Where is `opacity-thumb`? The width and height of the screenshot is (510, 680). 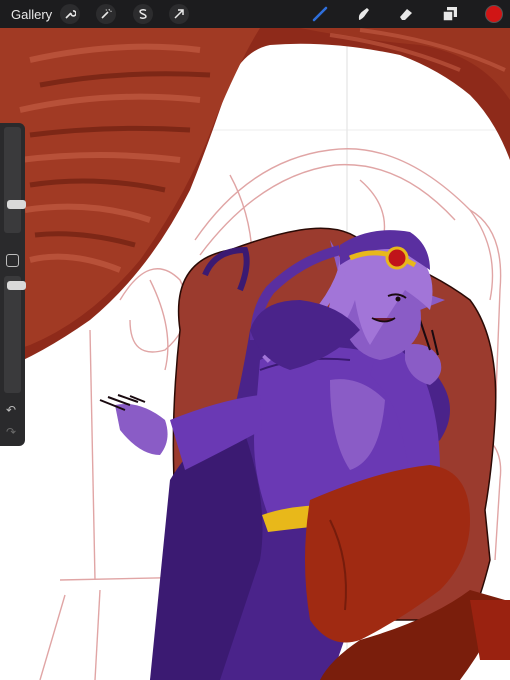
opacity-thumb is located at coordinates (16, 285).